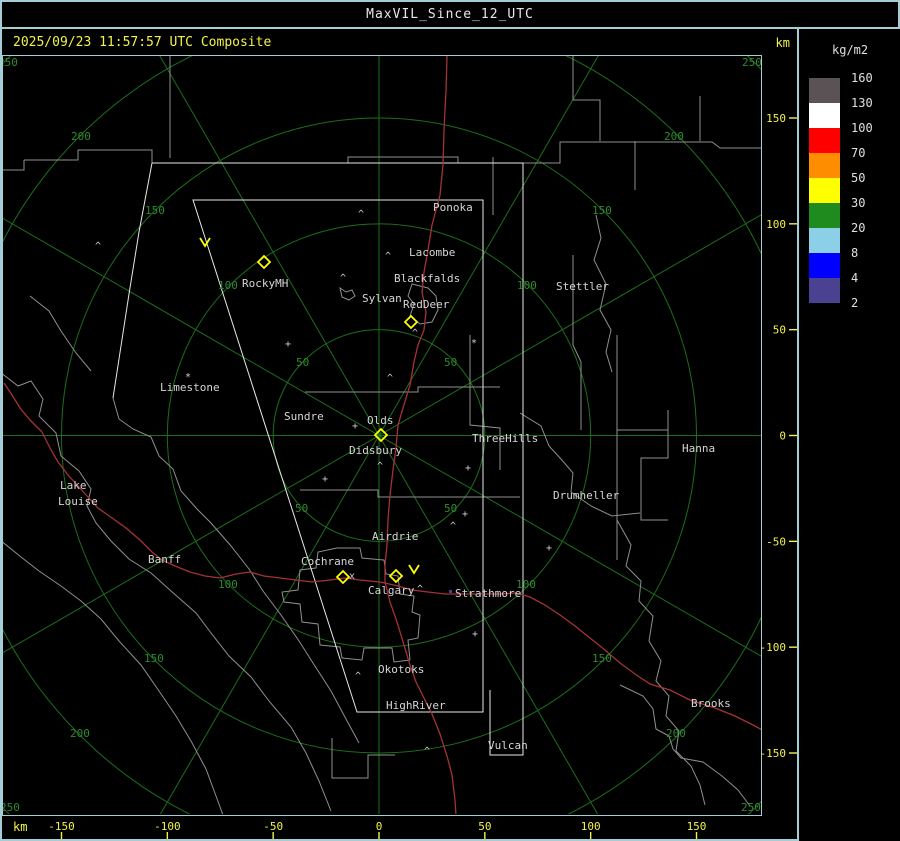  I want to click on place-label: Hanna, so click(698, 448).